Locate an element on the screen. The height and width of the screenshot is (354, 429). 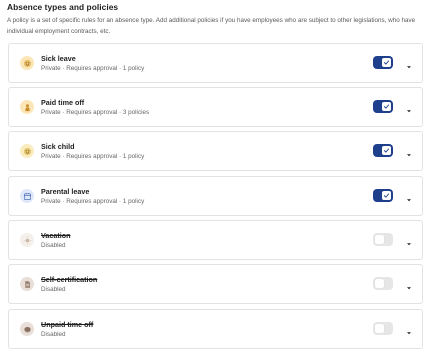
absence-type-meta: Private · Requires approval · 3 policies is located at coordinates (95, 112).